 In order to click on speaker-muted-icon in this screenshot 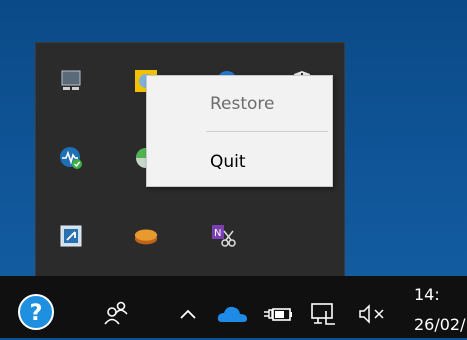, I will do `click(372, 314)`.